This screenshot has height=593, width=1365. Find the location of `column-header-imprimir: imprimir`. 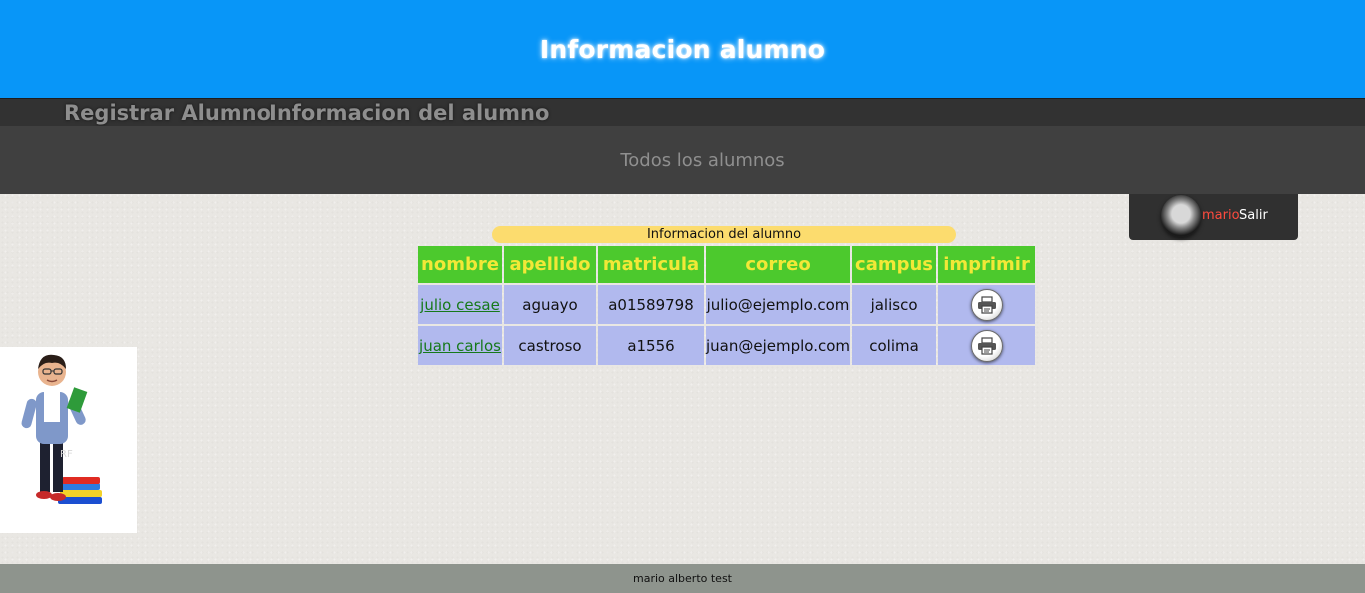

column-header-imprimir: imprimir is located at coordinates (987, 264).